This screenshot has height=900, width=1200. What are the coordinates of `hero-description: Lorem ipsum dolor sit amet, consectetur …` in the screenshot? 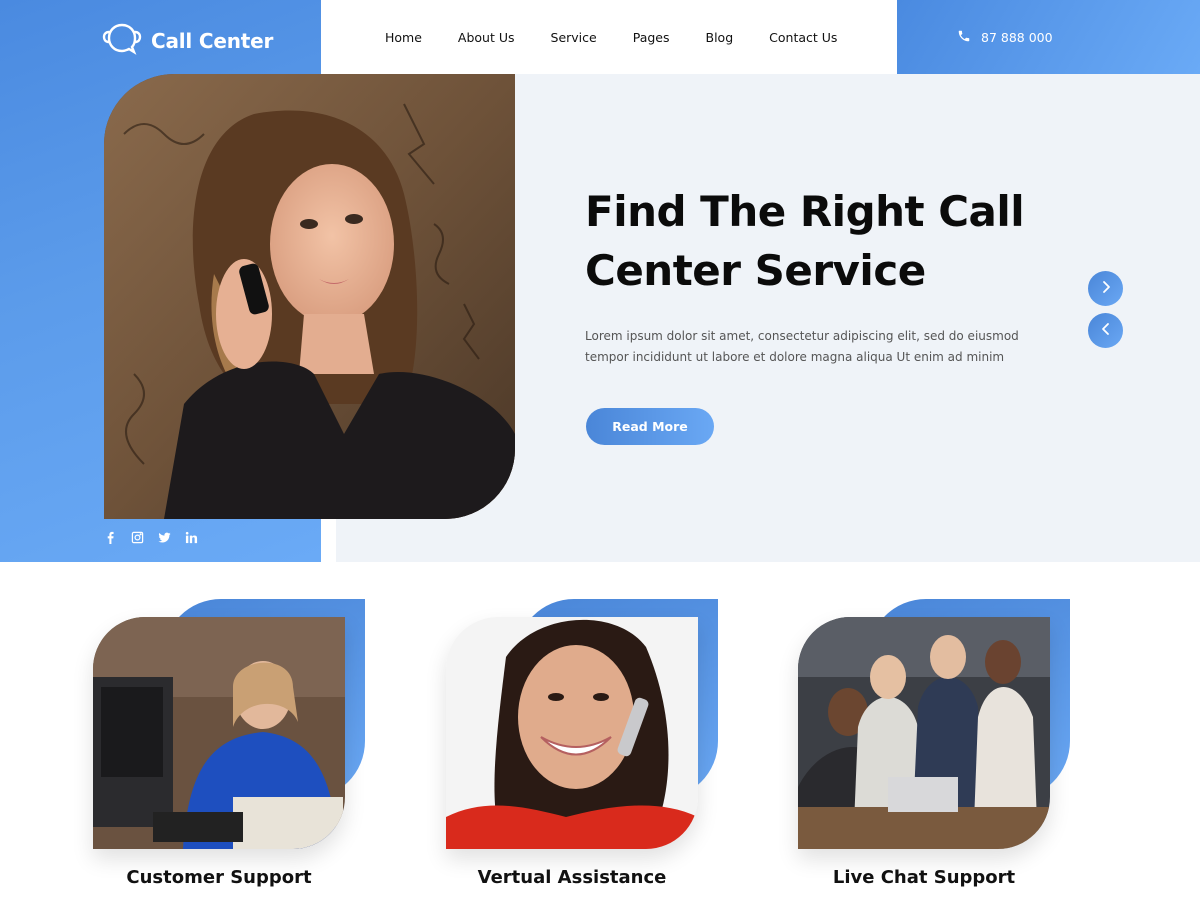 It's located at (802, 346).